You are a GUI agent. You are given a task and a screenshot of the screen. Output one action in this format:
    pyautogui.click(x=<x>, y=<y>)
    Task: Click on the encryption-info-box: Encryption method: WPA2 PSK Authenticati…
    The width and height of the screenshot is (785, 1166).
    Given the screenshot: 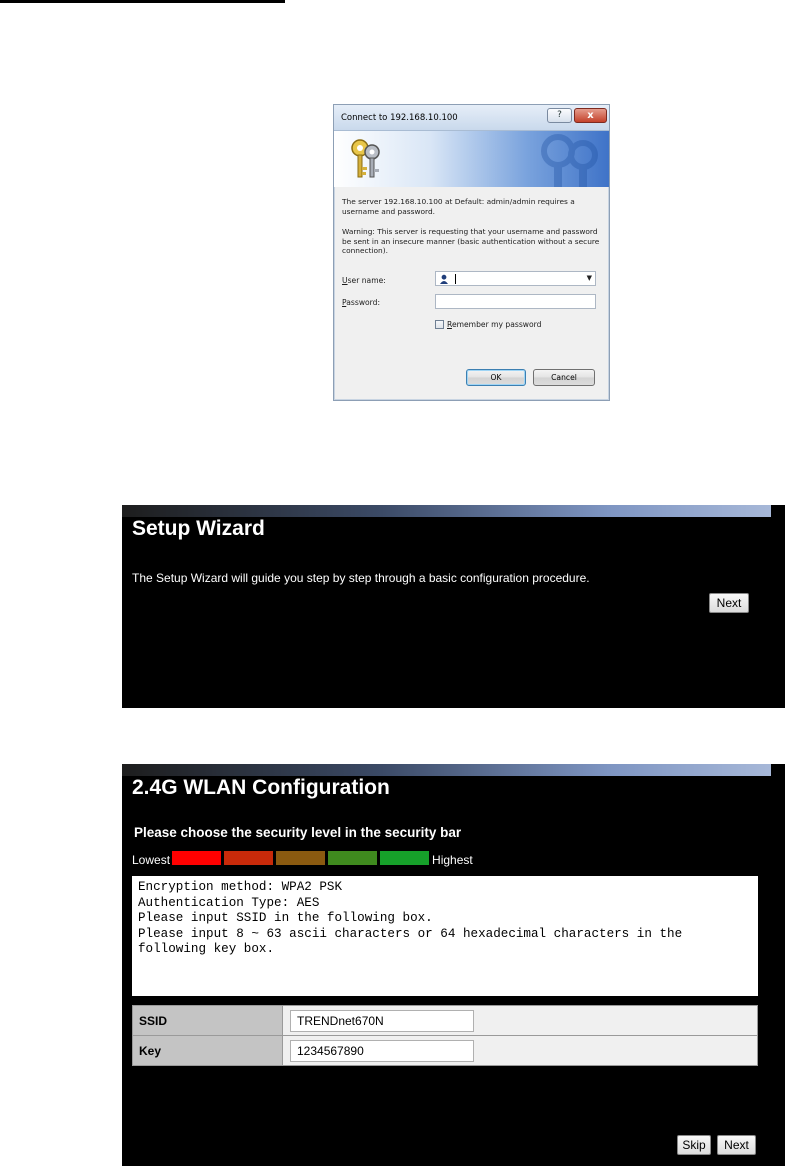 What is the action you would take?
    pyautogui.click(x=445, y=936)
    